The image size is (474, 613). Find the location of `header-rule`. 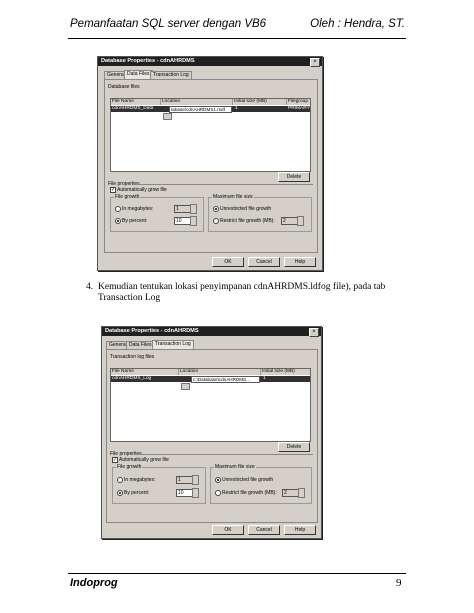

header-rule is located at coordinates (237, 38).